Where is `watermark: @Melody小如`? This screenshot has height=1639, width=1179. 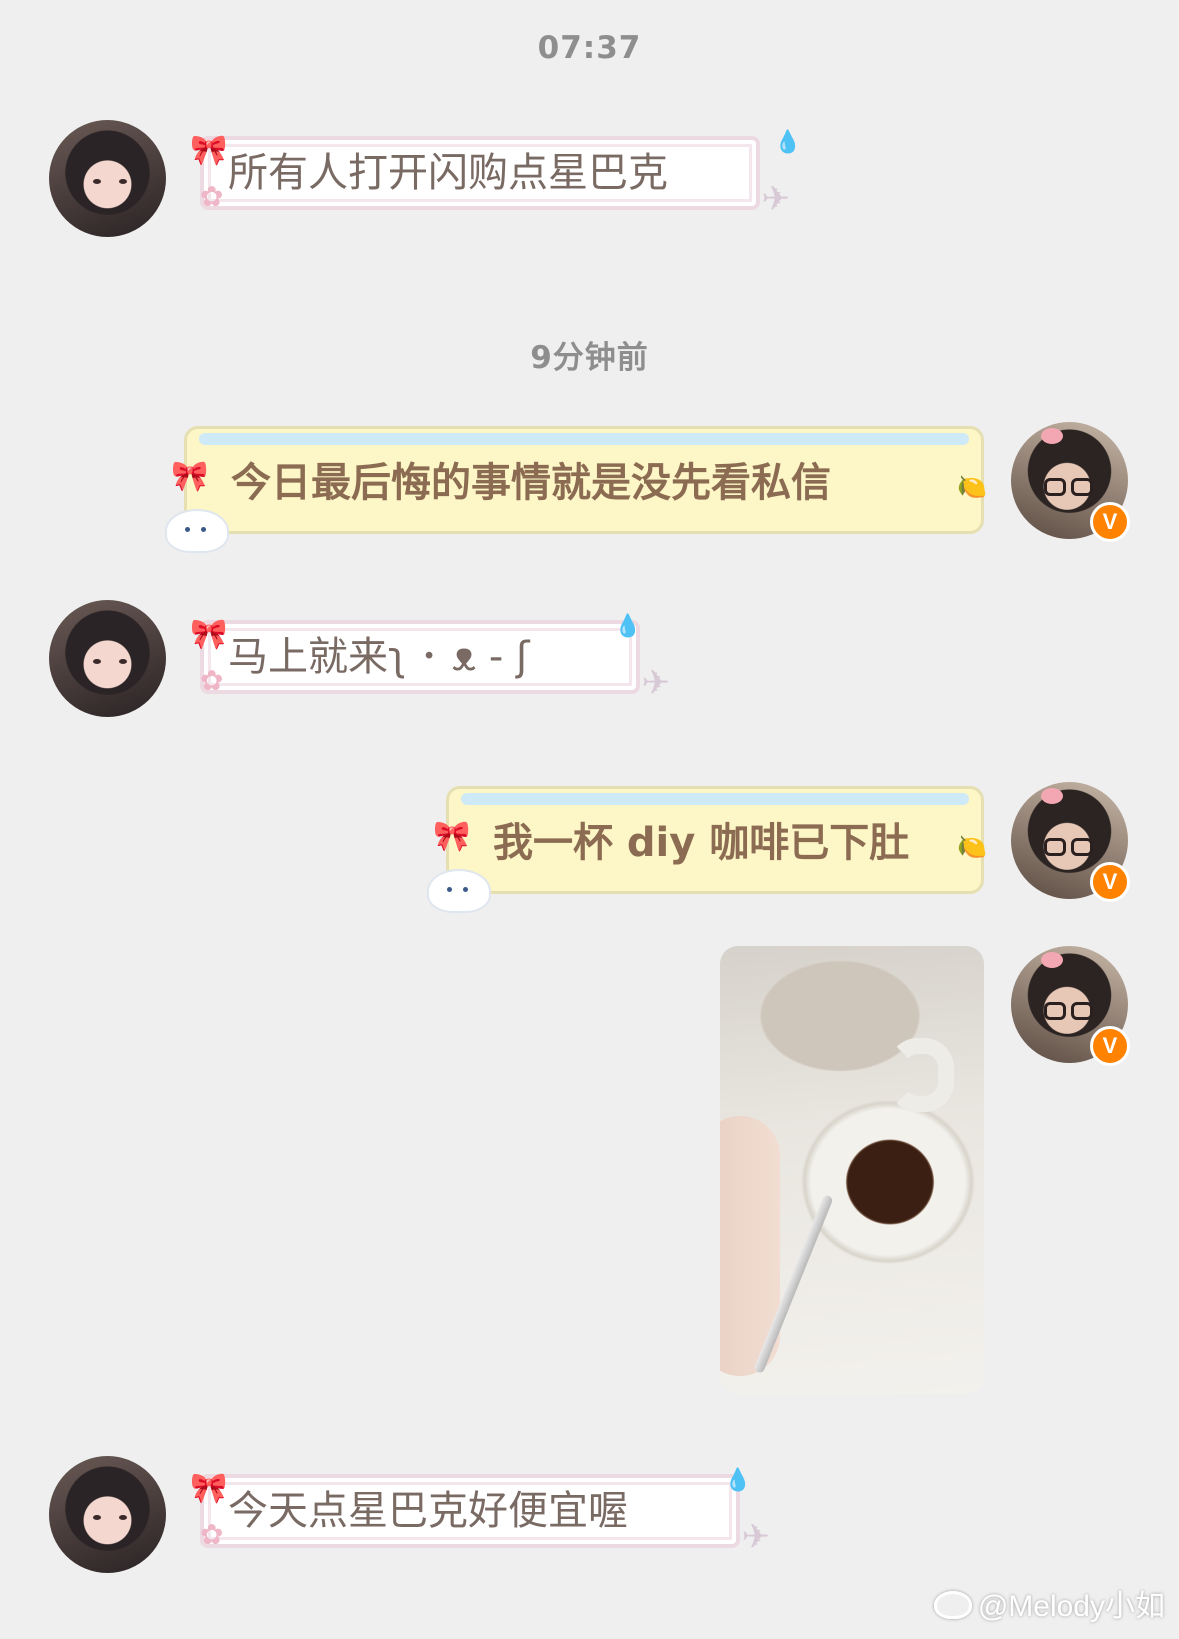
watermark: @Melody小如 is located at coordinates (1049, 1603).